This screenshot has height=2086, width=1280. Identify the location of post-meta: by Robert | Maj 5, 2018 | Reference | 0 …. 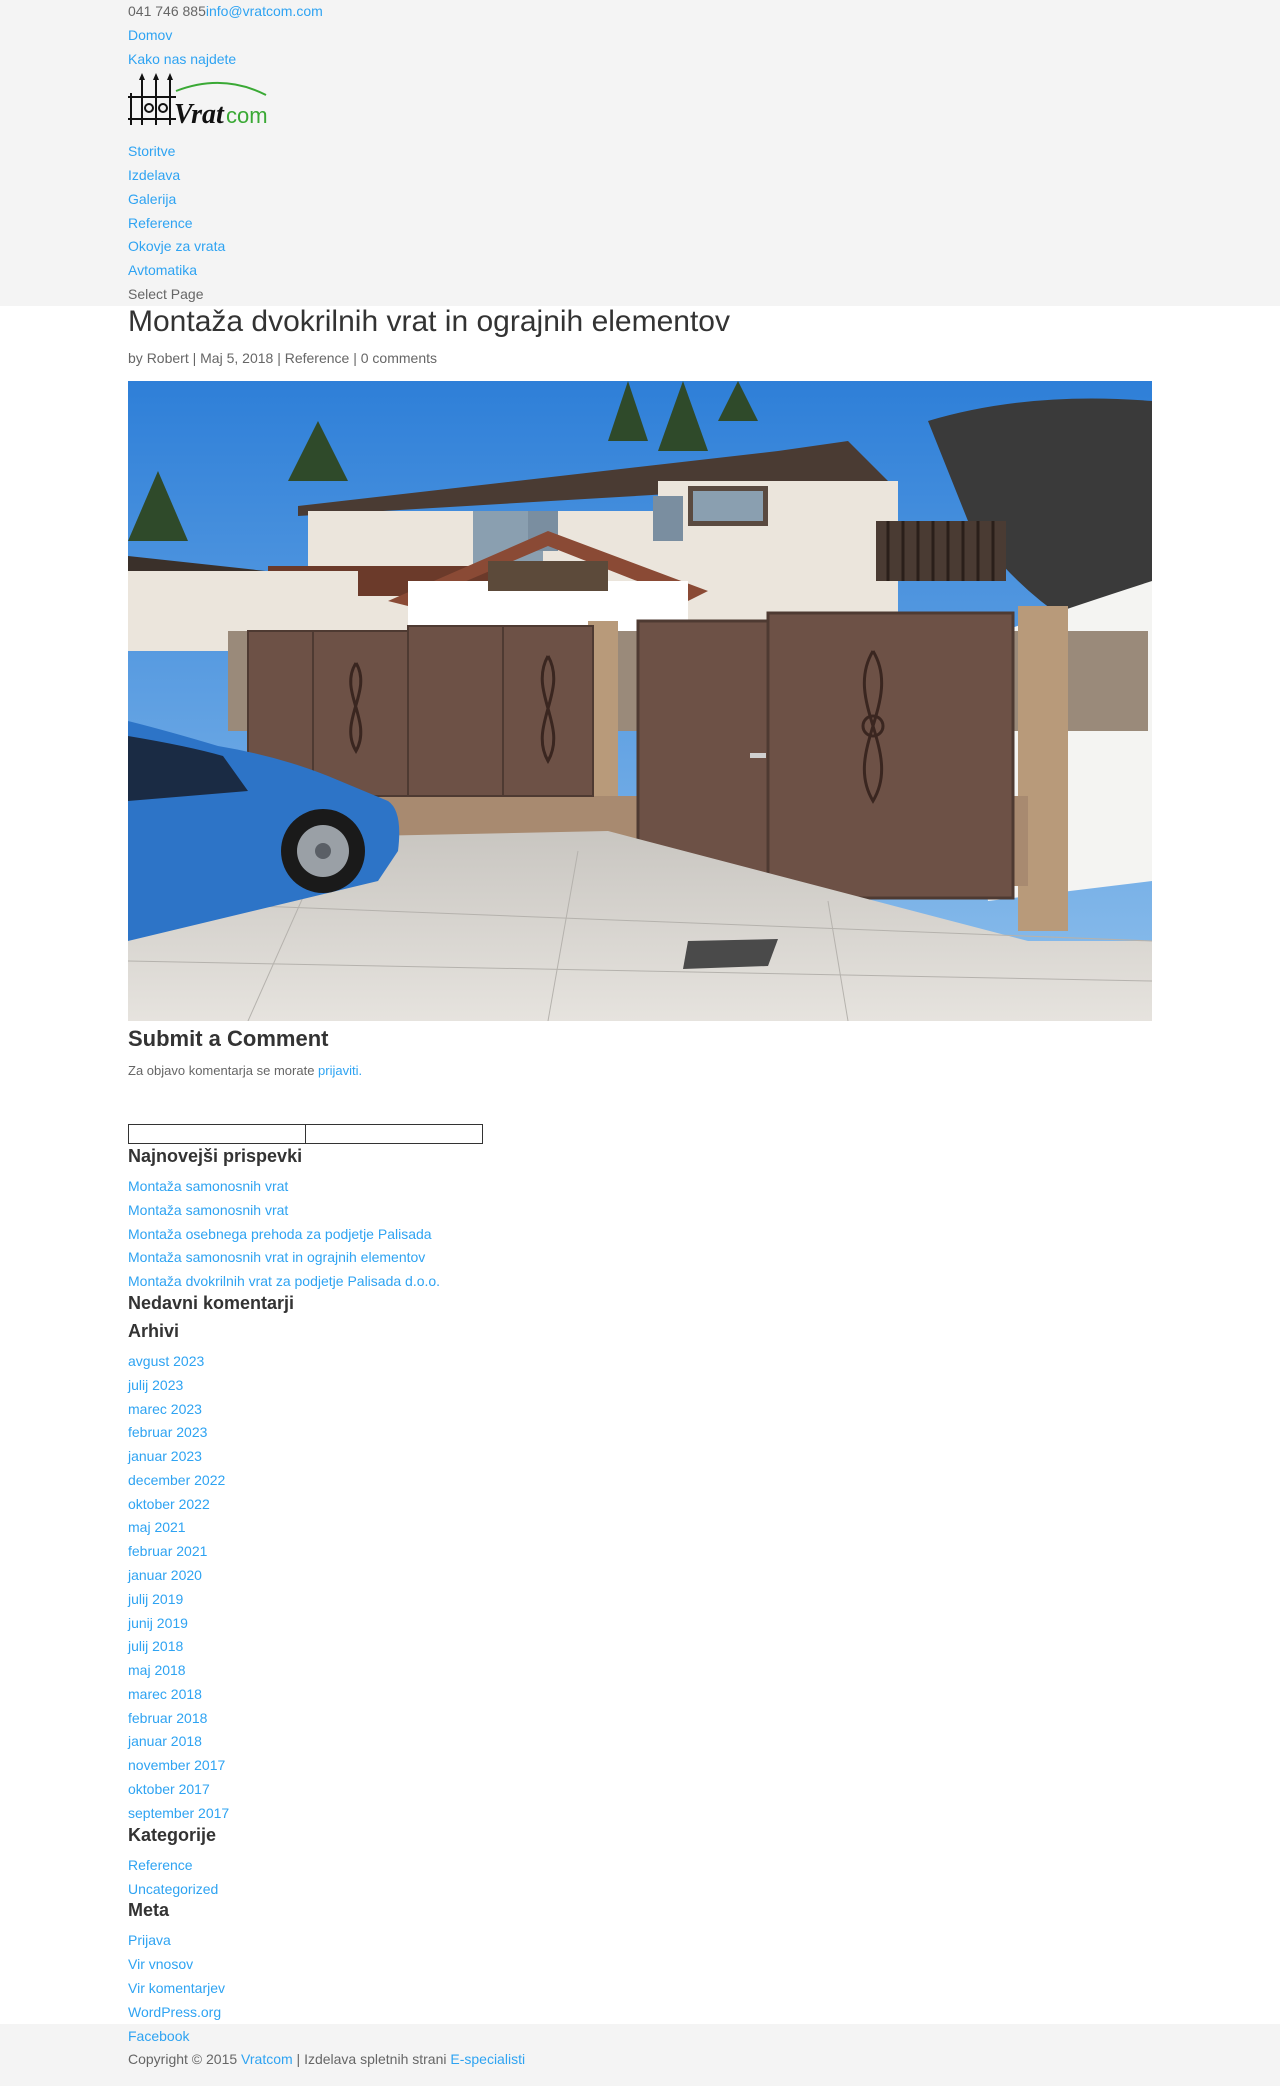
(282, 358).